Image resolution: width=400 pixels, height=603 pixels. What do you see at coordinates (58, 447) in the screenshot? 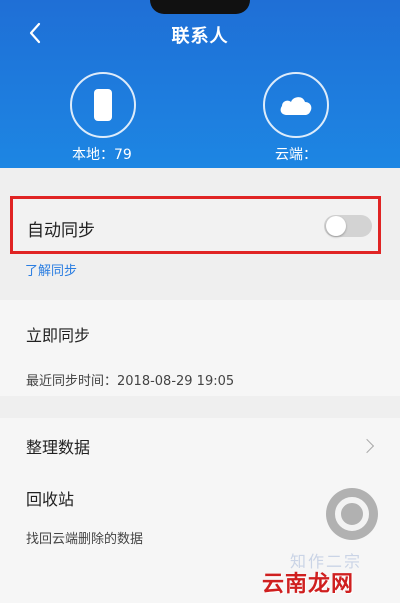
I see `organize-data-title: 整理数据` at bounding box center [58, 447].